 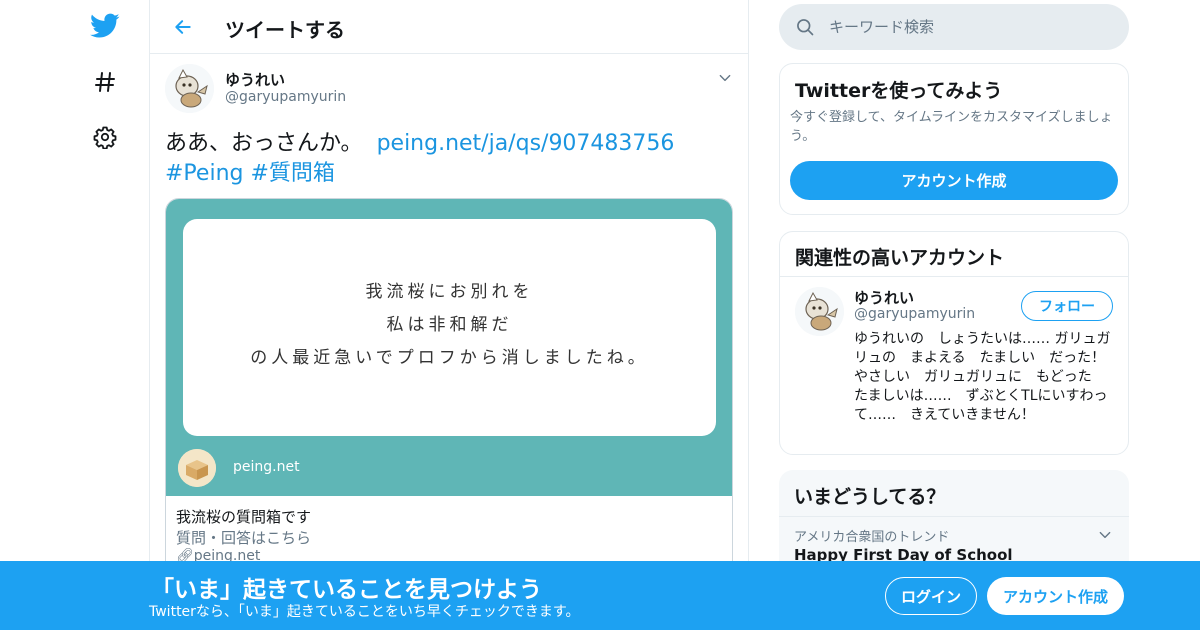 I want to click on trend-context: アメリカ合衆国のトレンド, so click(x=872, y=537).